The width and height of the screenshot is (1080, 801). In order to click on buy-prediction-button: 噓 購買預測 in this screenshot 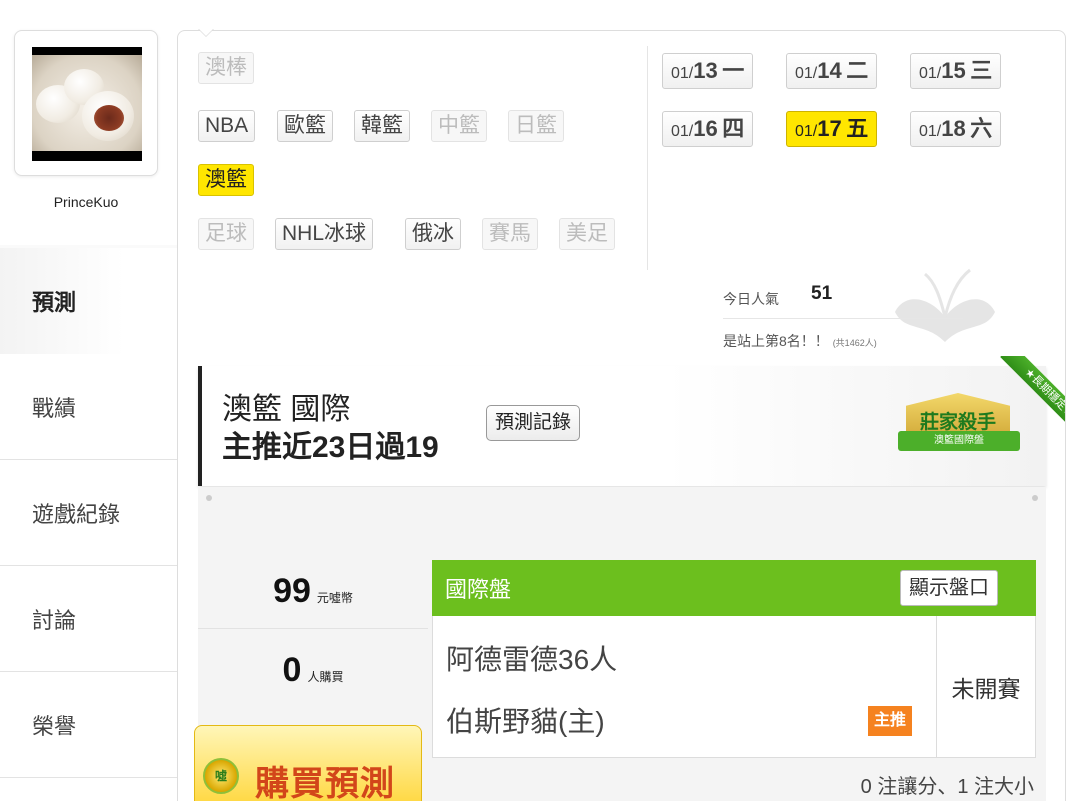, I will do `click(308, 763)`.